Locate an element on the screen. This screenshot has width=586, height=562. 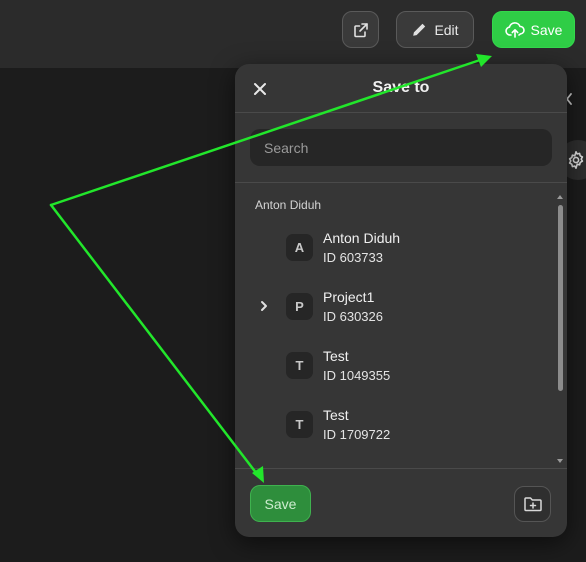
save-button: Save is located at coordinates (533, 29).